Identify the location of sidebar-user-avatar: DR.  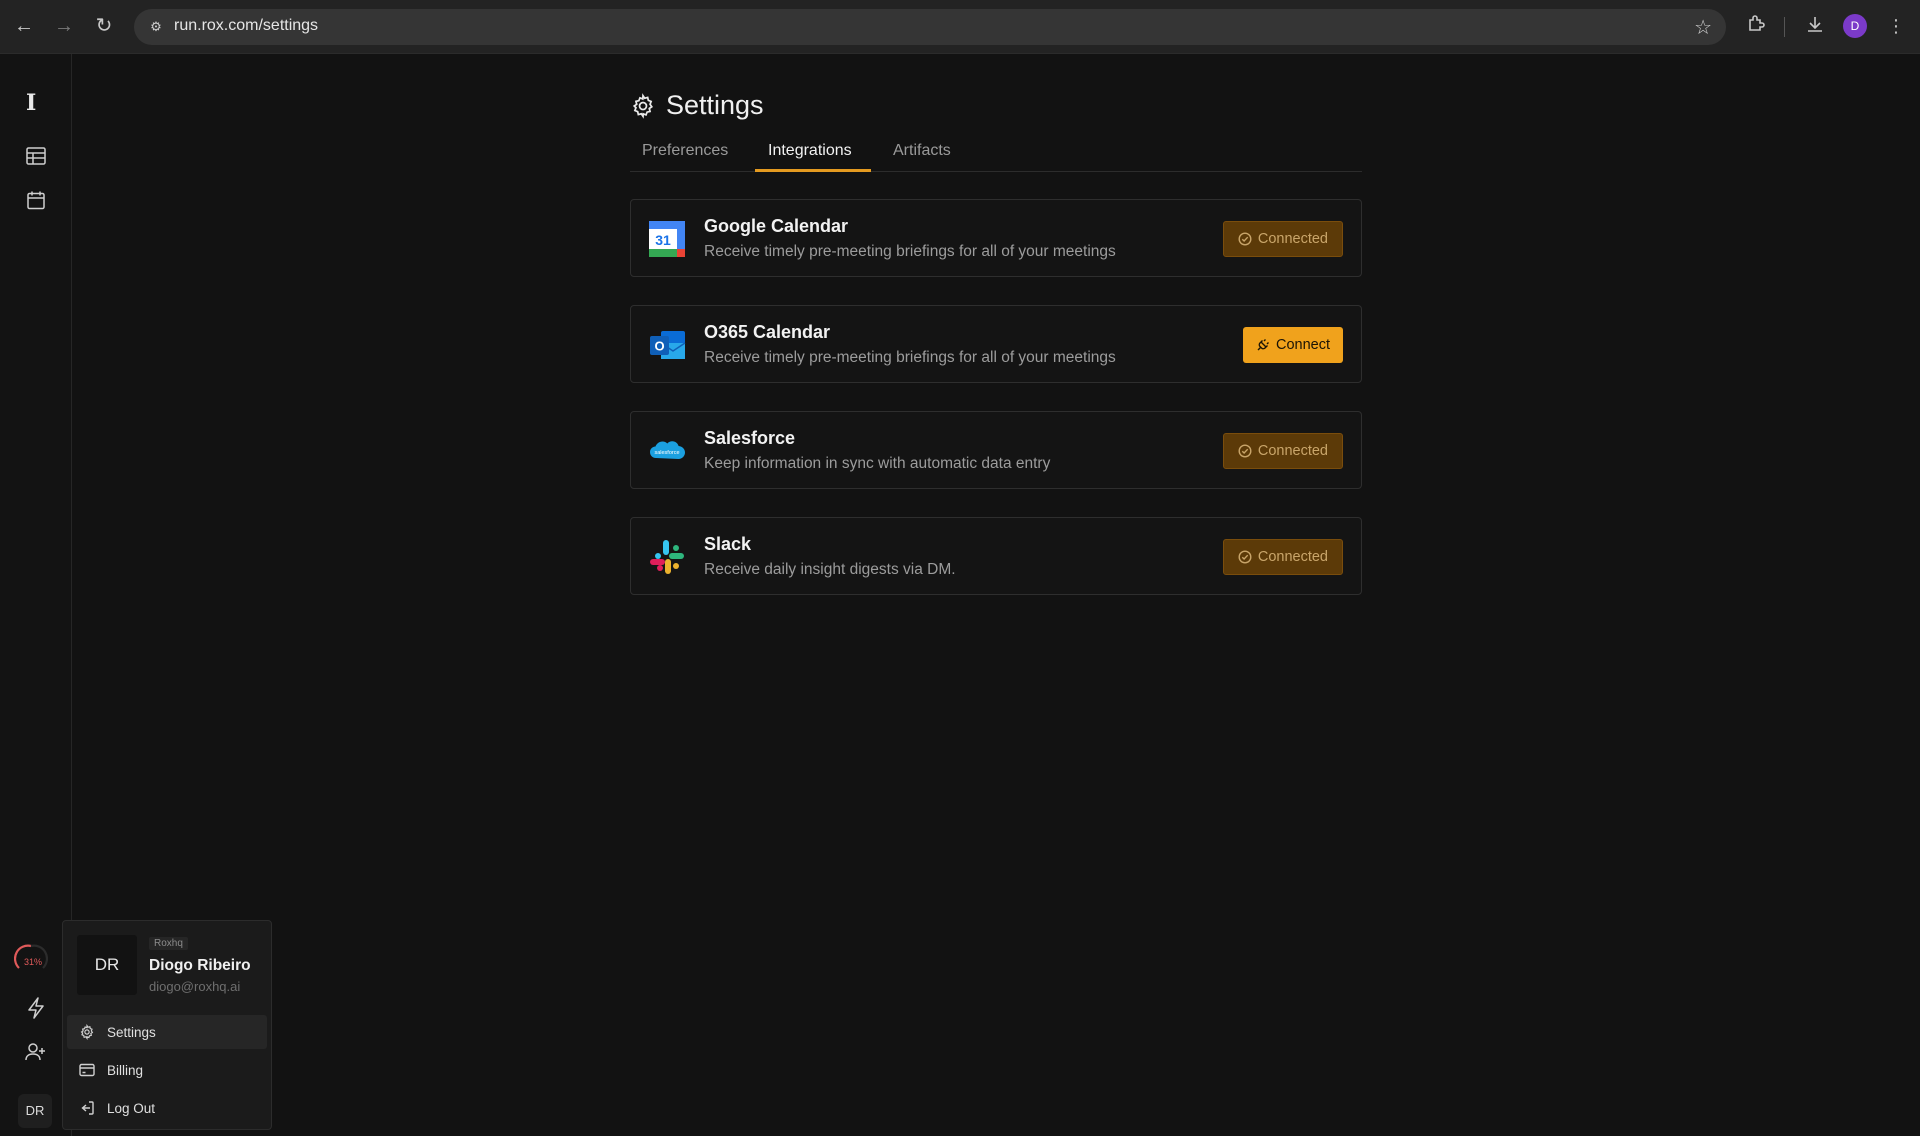
(35, 1111).